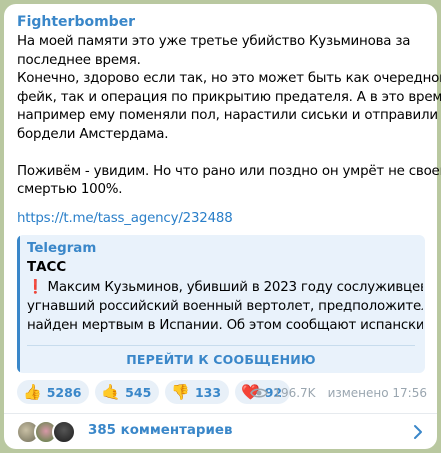 This screenshot has width=441, height=453. I want to click on preview-title: ТАСС, so click(47, 267).